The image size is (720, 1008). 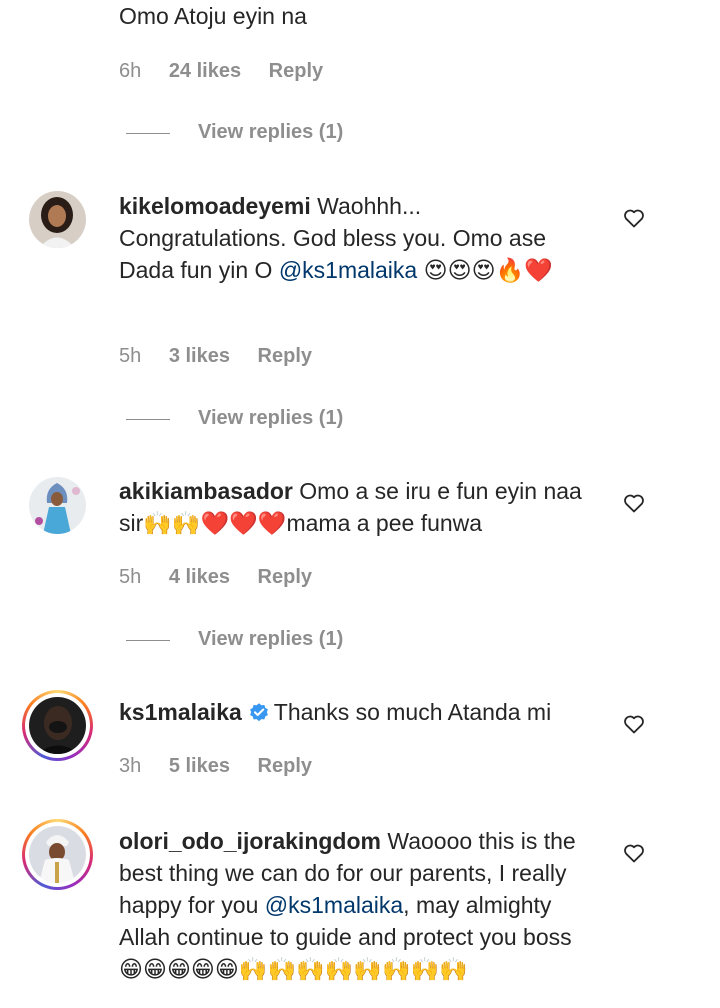 I want to click on comment-meta: 5h 3 likes Reply, so click(x=215, y=356).